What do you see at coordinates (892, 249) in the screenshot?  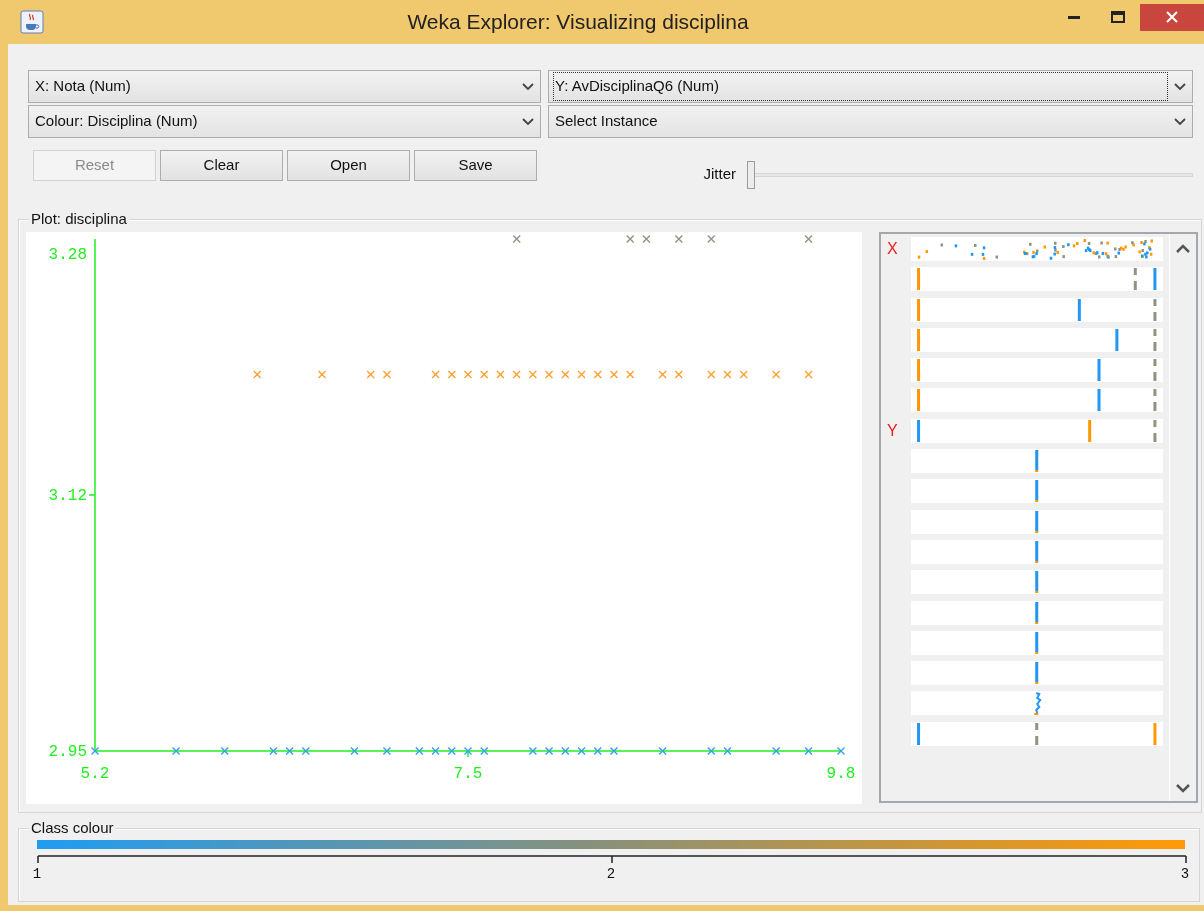 I see `axis-marker: X` at bounding box center [892, 249].